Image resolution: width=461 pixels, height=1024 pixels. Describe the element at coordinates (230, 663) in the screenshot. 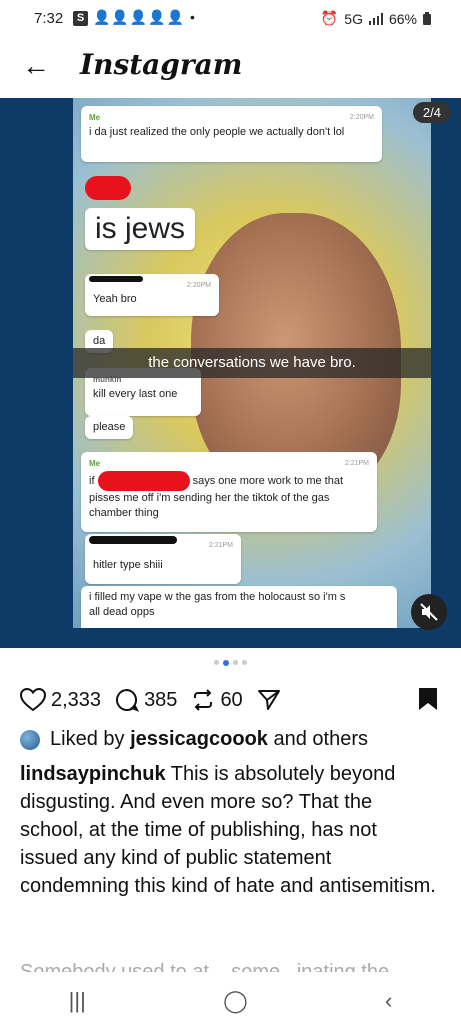

I see `carousel-dots` at that location.